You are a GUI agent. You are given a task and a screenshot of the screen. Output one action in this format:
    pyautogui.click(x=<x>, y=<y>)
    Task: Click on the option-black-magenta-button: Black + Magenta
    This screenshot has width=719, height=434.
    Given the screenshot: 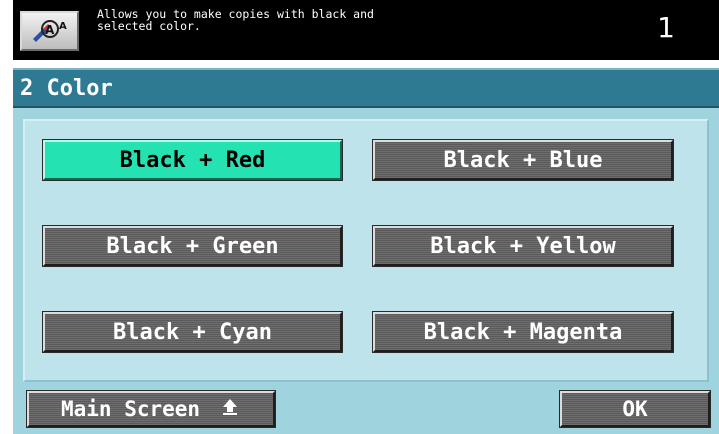 What is the action you would take?
    pyautogui.click(x=523, y=332)
    